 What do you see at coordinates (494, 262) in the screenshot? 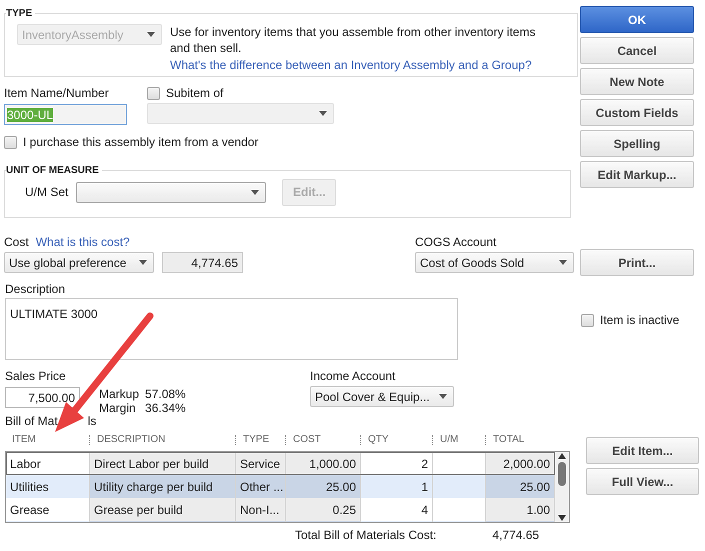
I see `cogs-account-dropdown: Cost of Goods Sold` at bounding box center [494, 262].